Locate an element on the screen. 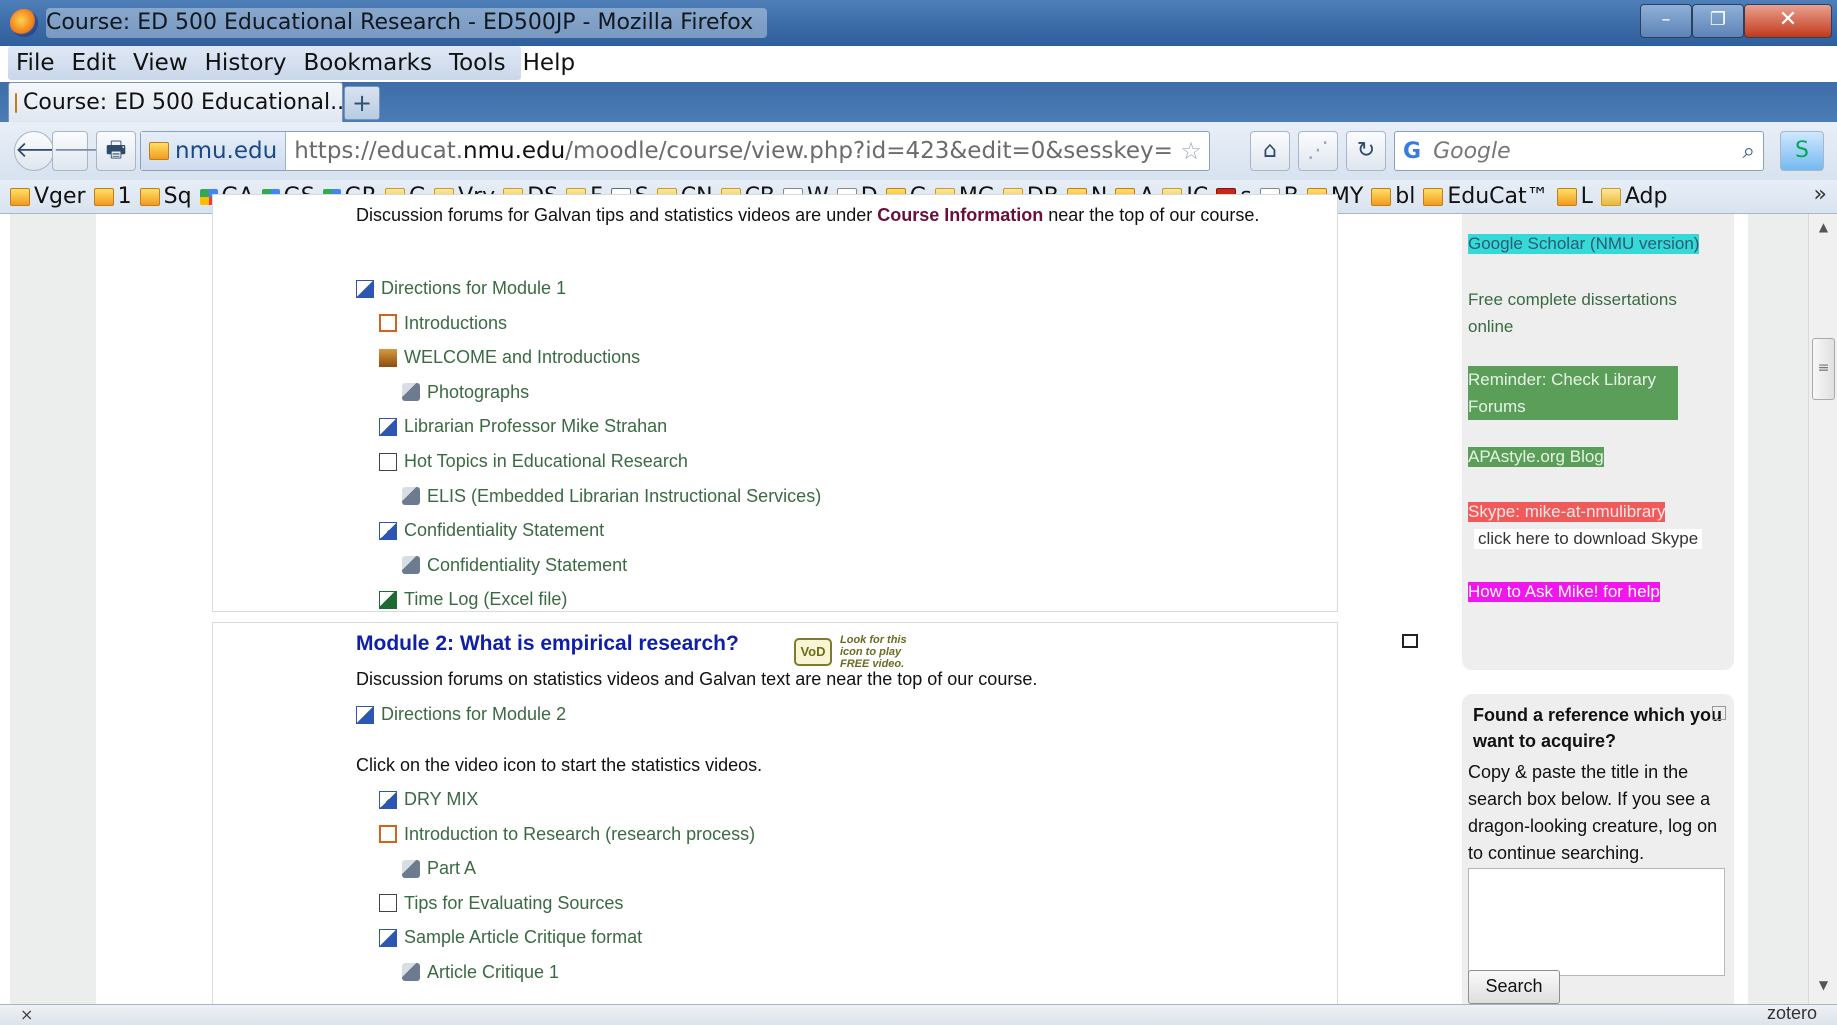  bookmark-star-icon: ☆ is located at coordinates (1191, 151).